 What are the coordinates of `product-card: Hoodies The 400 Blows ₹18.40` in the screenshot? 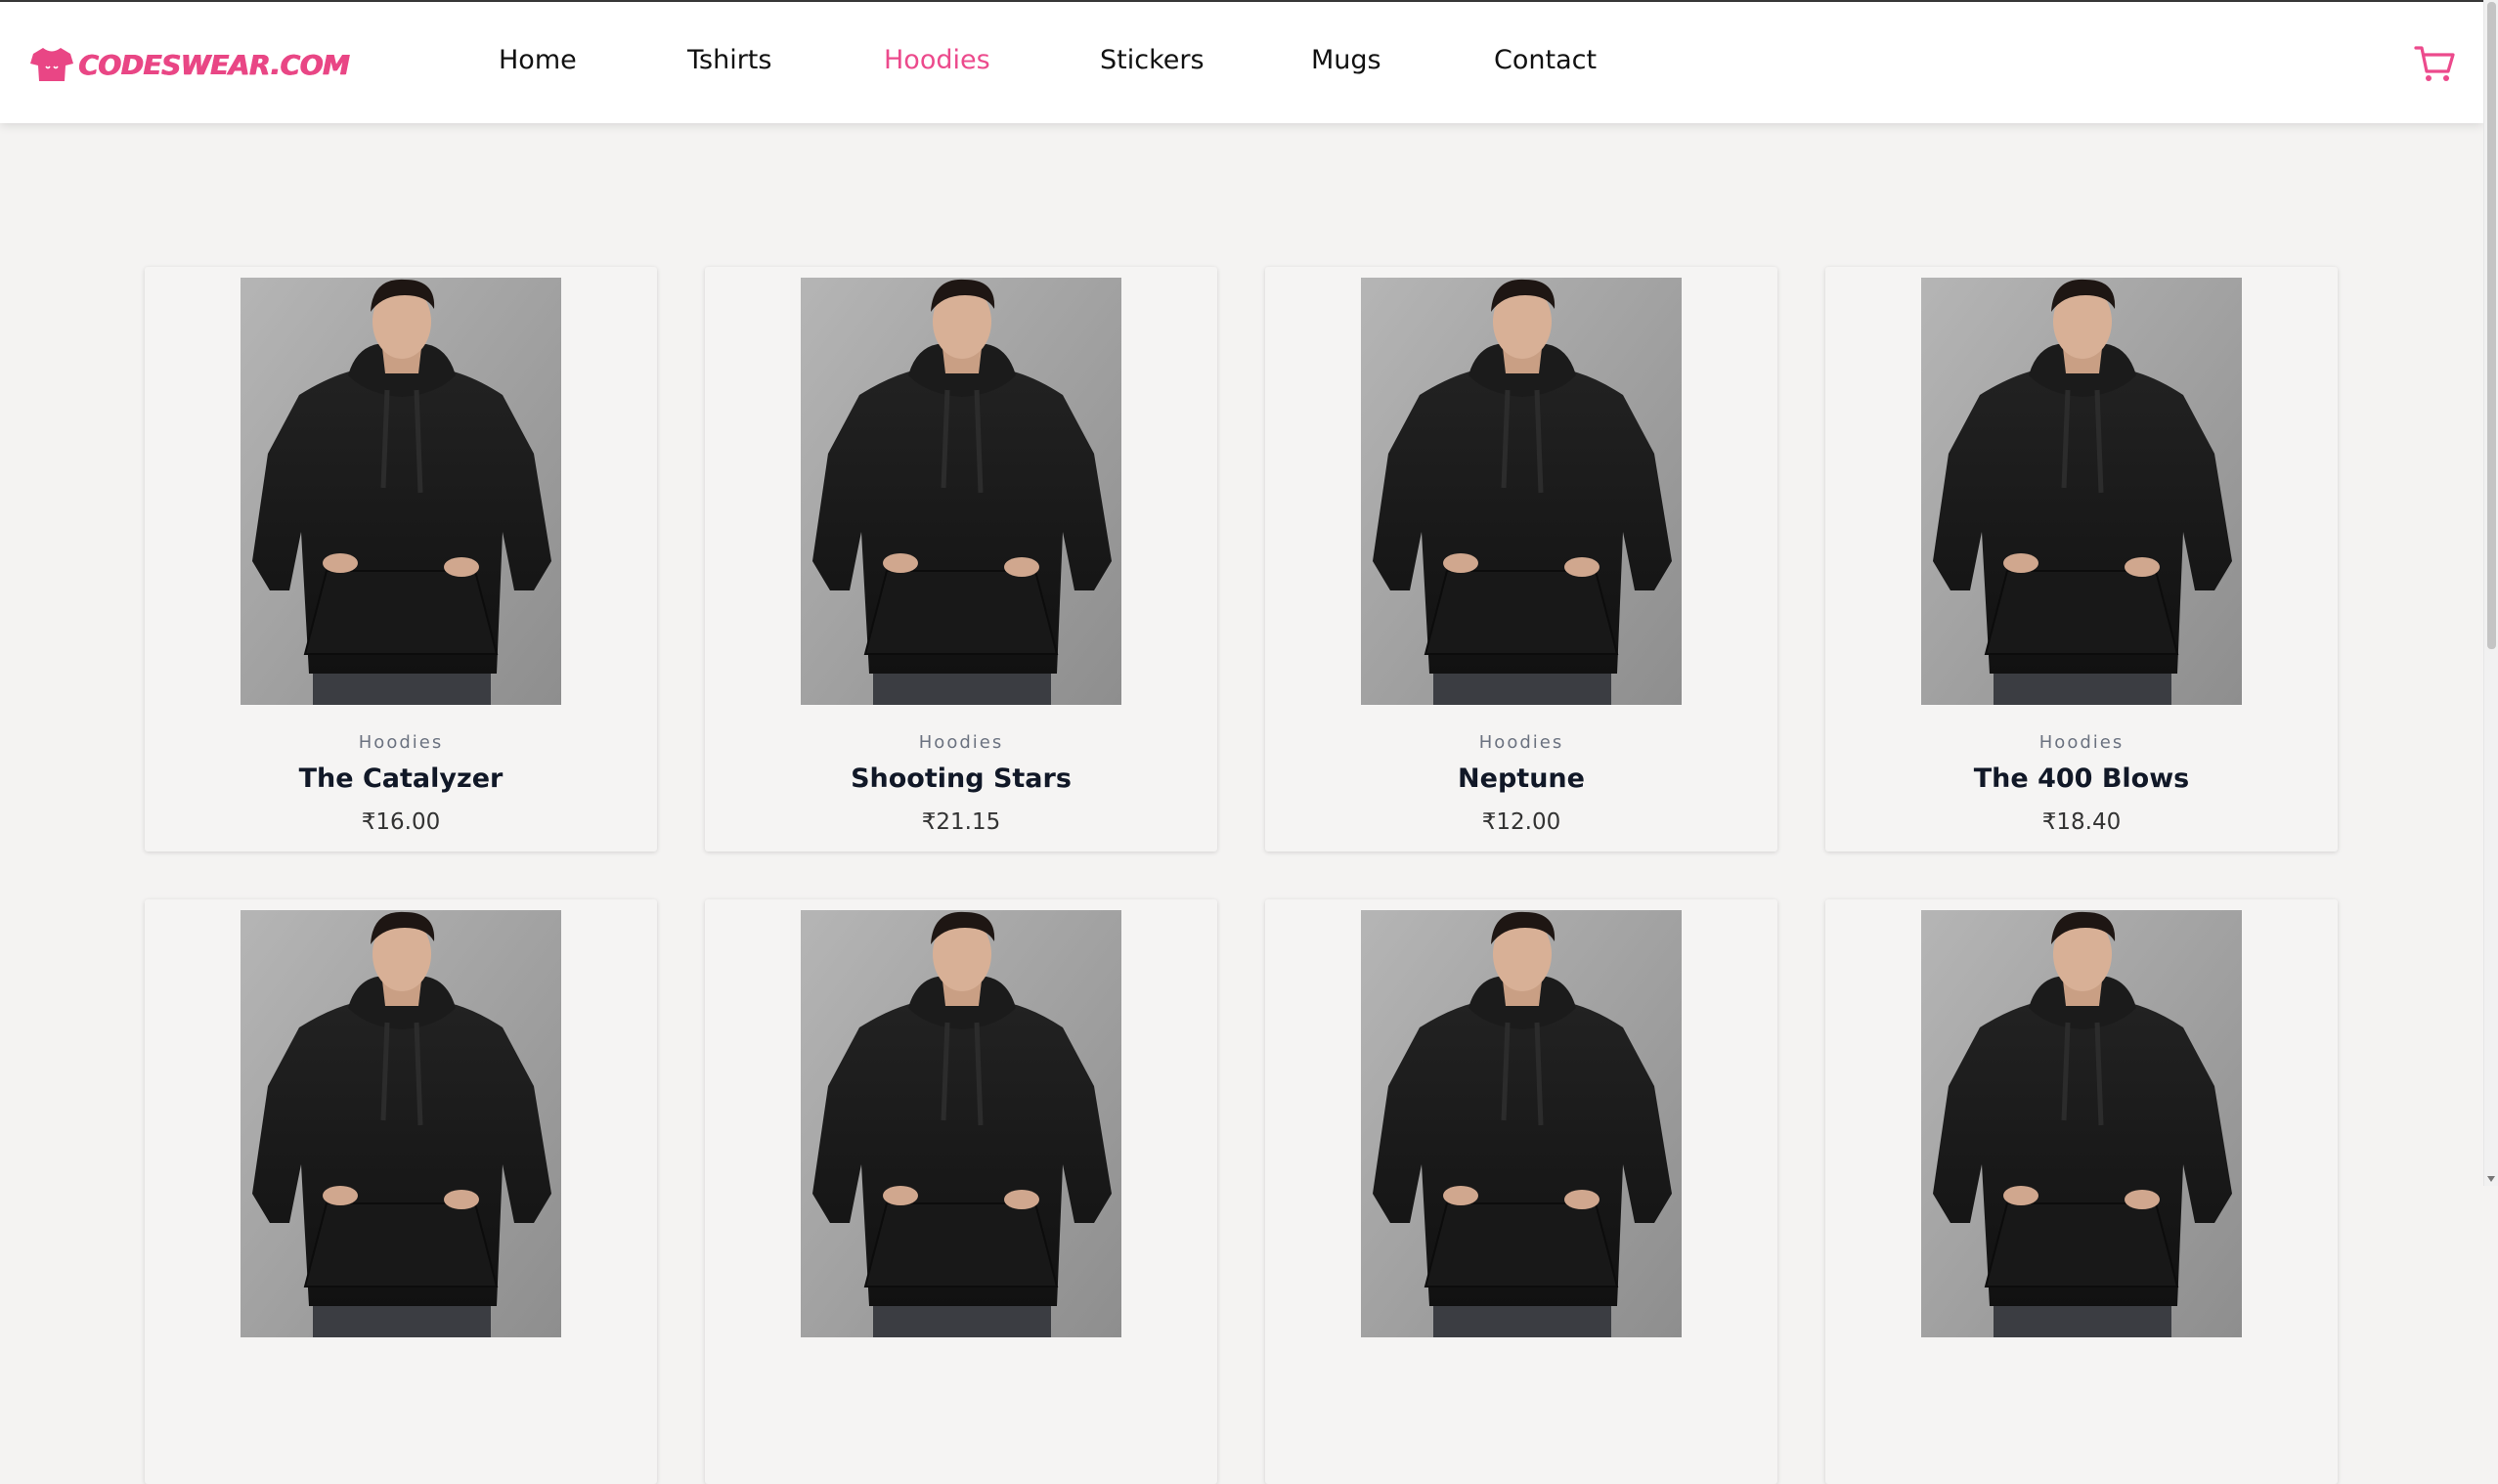 It's located at (2081, 559).